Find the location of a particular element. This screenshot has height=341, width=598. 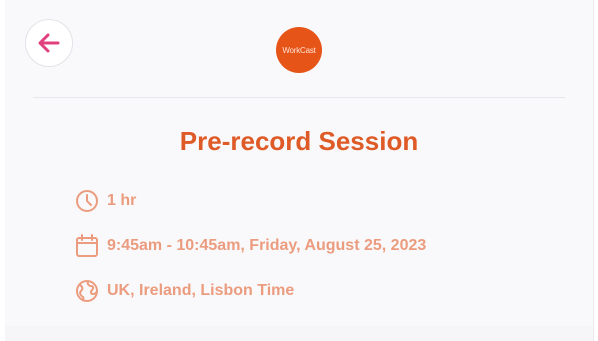

event-title: Pre-record Session is located at coordinates (299, 141).